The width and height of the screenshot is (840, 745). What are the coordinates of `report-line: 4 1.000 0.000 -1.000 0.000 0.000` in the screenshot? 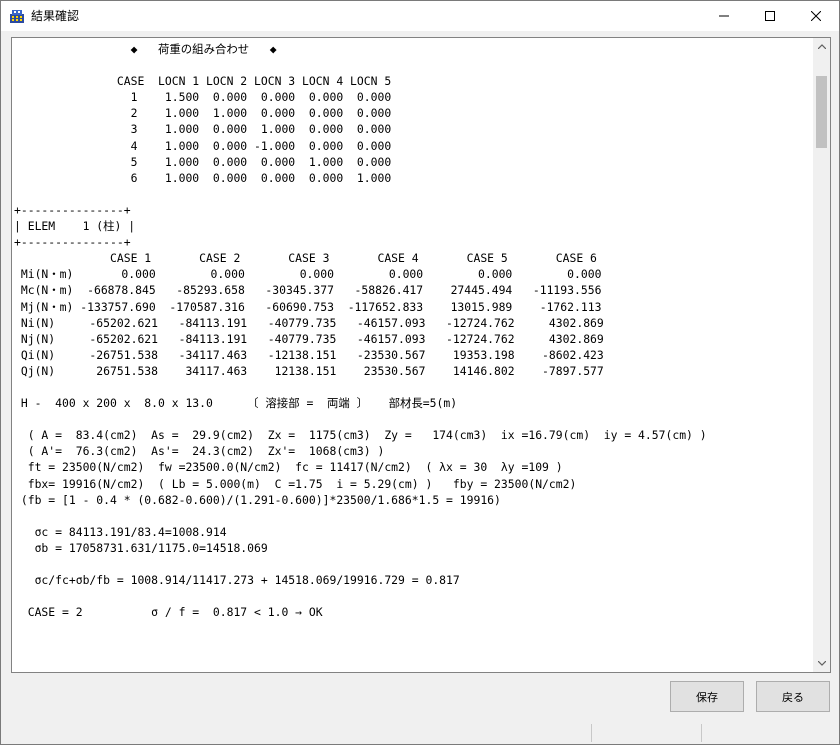 It's located at (203, 145).